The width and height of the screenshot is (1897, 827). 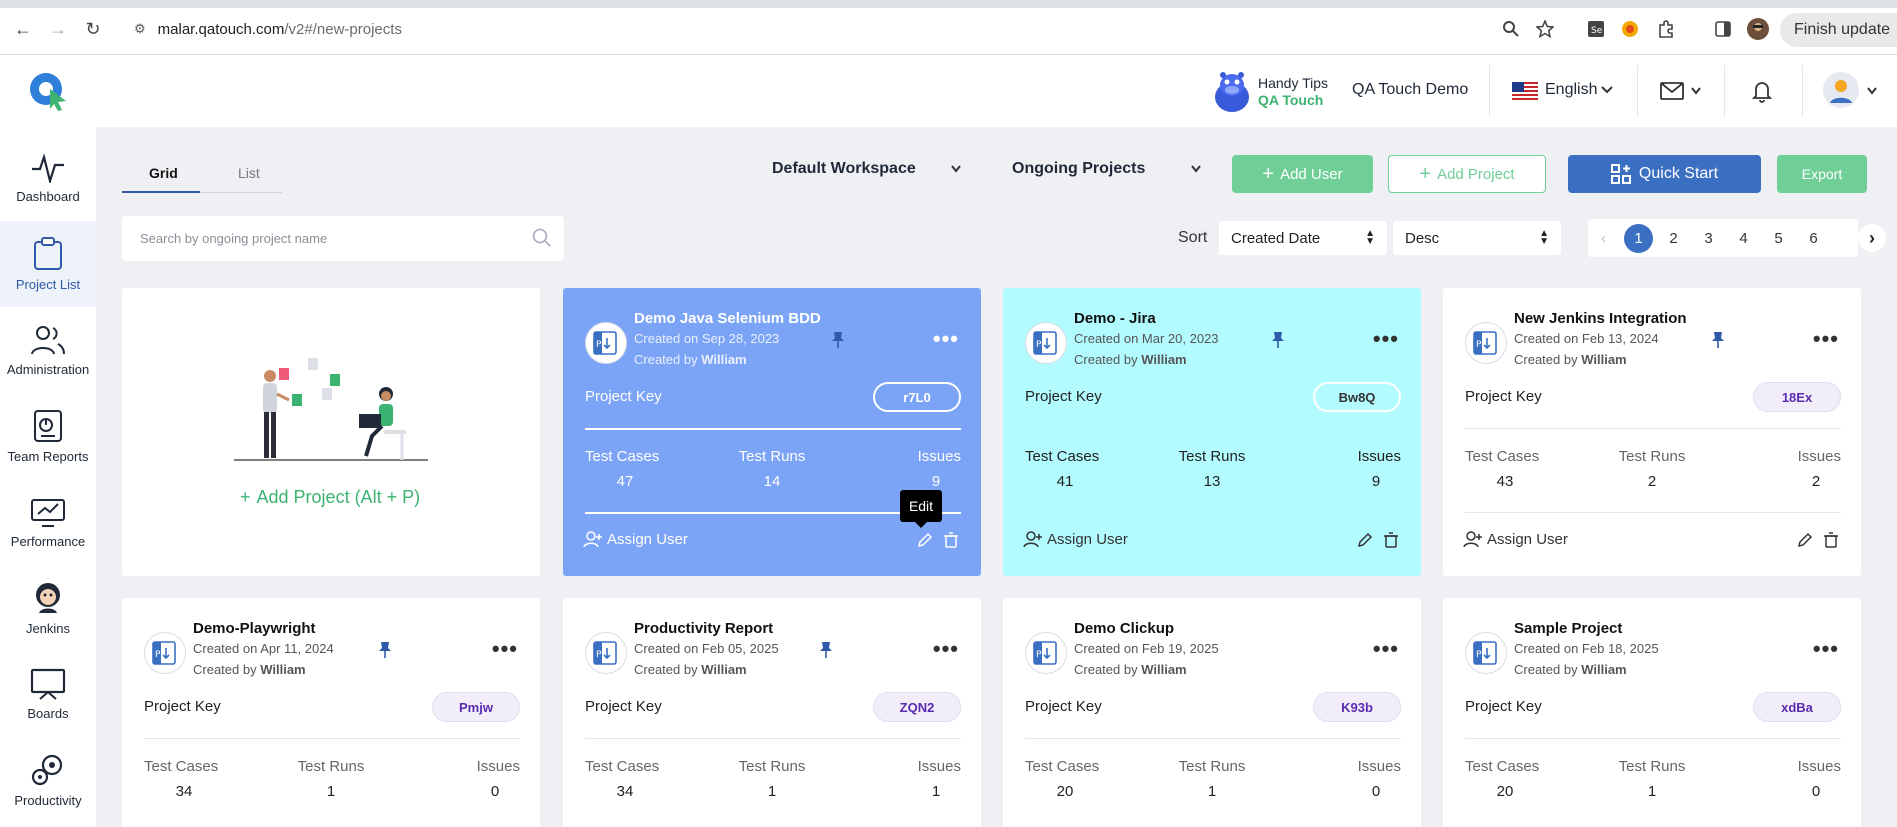 I want to click on chevron-down-icon, so click(x=1607, y=92).